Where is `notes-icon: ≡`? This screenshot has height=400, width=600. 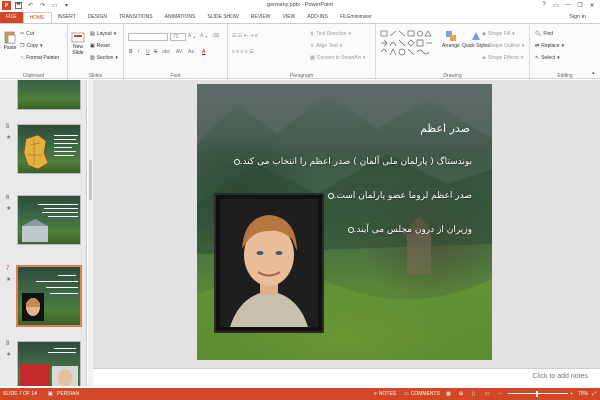
notes-icon: ≡ is located at coordinates (375, 394).